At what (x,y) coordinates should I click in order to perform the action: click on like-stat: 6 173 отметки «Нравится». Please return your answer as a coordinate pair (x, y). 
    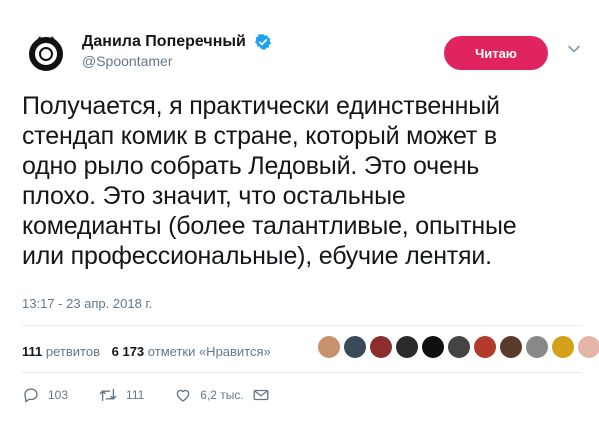
    Looking at the image, I should click on (191, 351).